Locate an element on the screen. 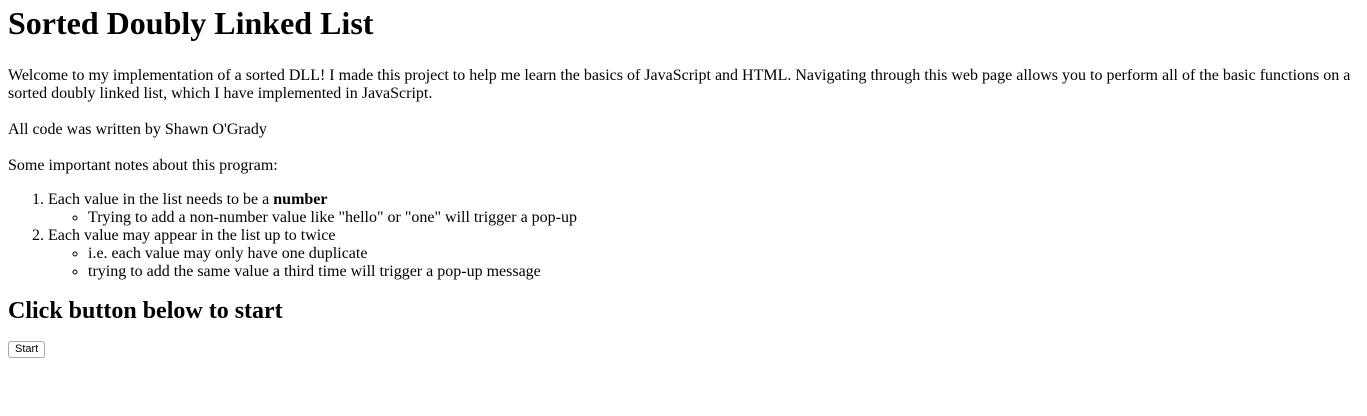 Image resolution: width=1367 pixels, height=416 pixels. author-credit: All code was written by Shawn O'Grady is located at coordinates (137, 129).